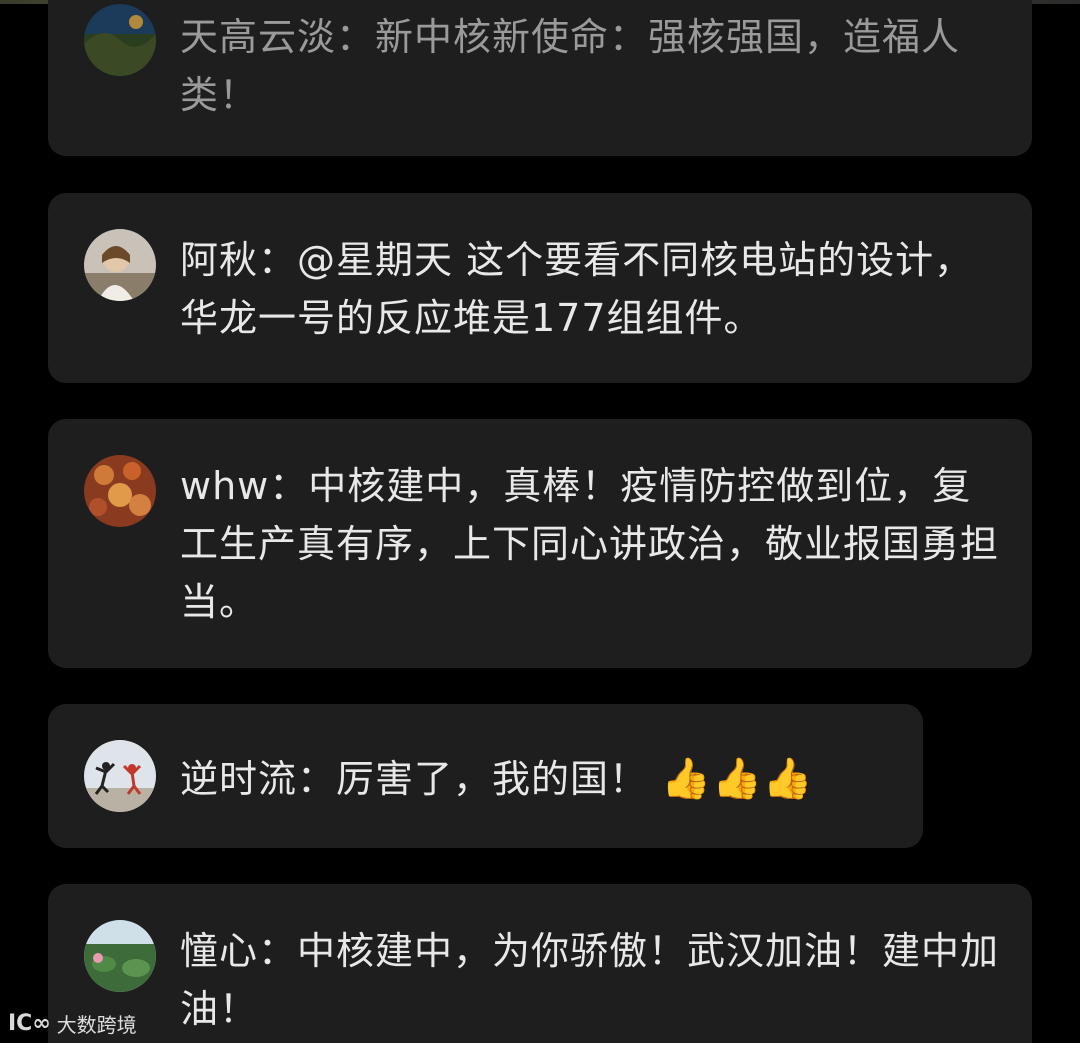 The image size is (1080, 1043). What do you see at coordinates (29, 1023) in the screenshot?
I see `watermark-logo-icon: ⅠⅭ∞` at bounding box center [29, 1023].